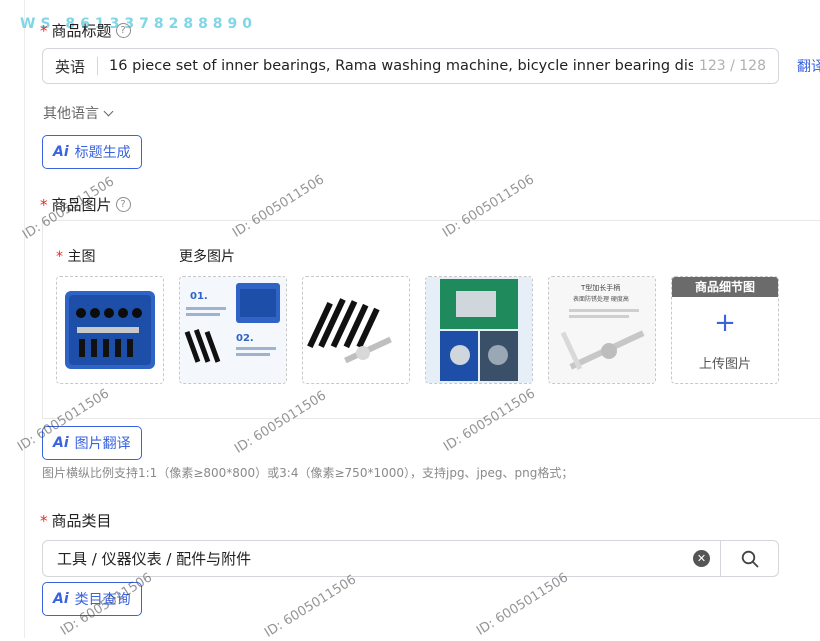 The image size is (820, 641). Describe the element at coordinates (81, 521) in the screenshot. I see `category-label: 商品类目` at that location.